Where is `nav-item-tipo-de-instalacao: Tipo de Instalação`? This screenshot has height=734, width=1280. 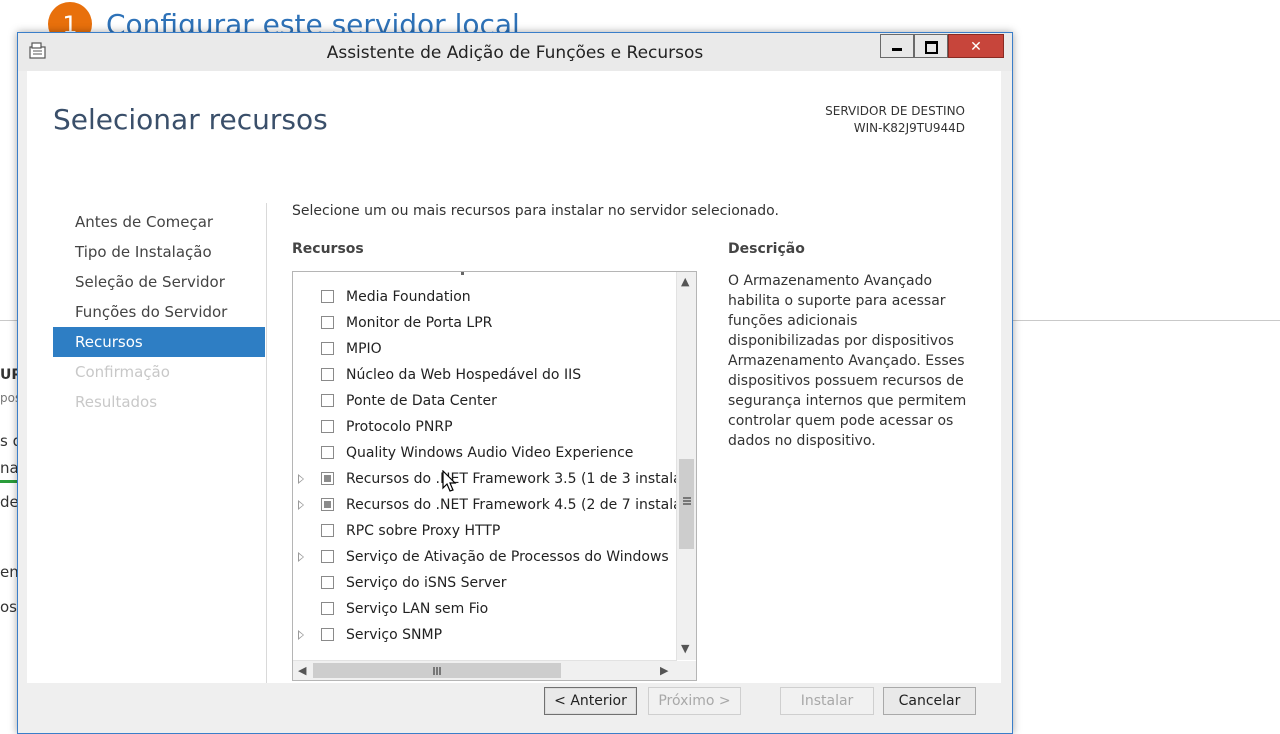 nav-item-tipo-de-instalacao: Tipo de Instalação is located at coordinates (159, 252).